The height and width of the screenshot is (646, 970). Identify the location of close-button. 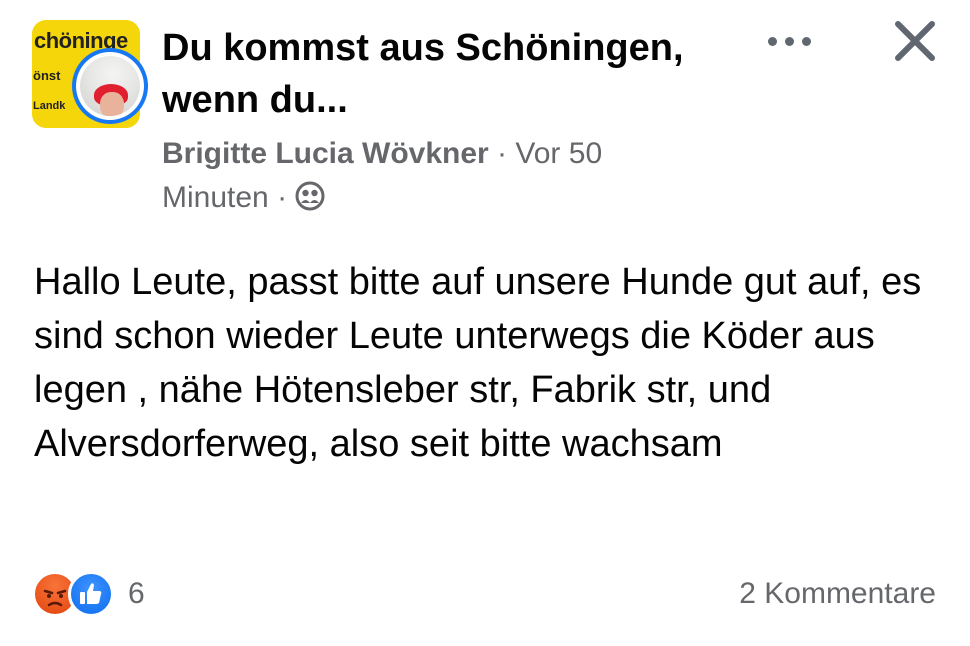
(915, 41).